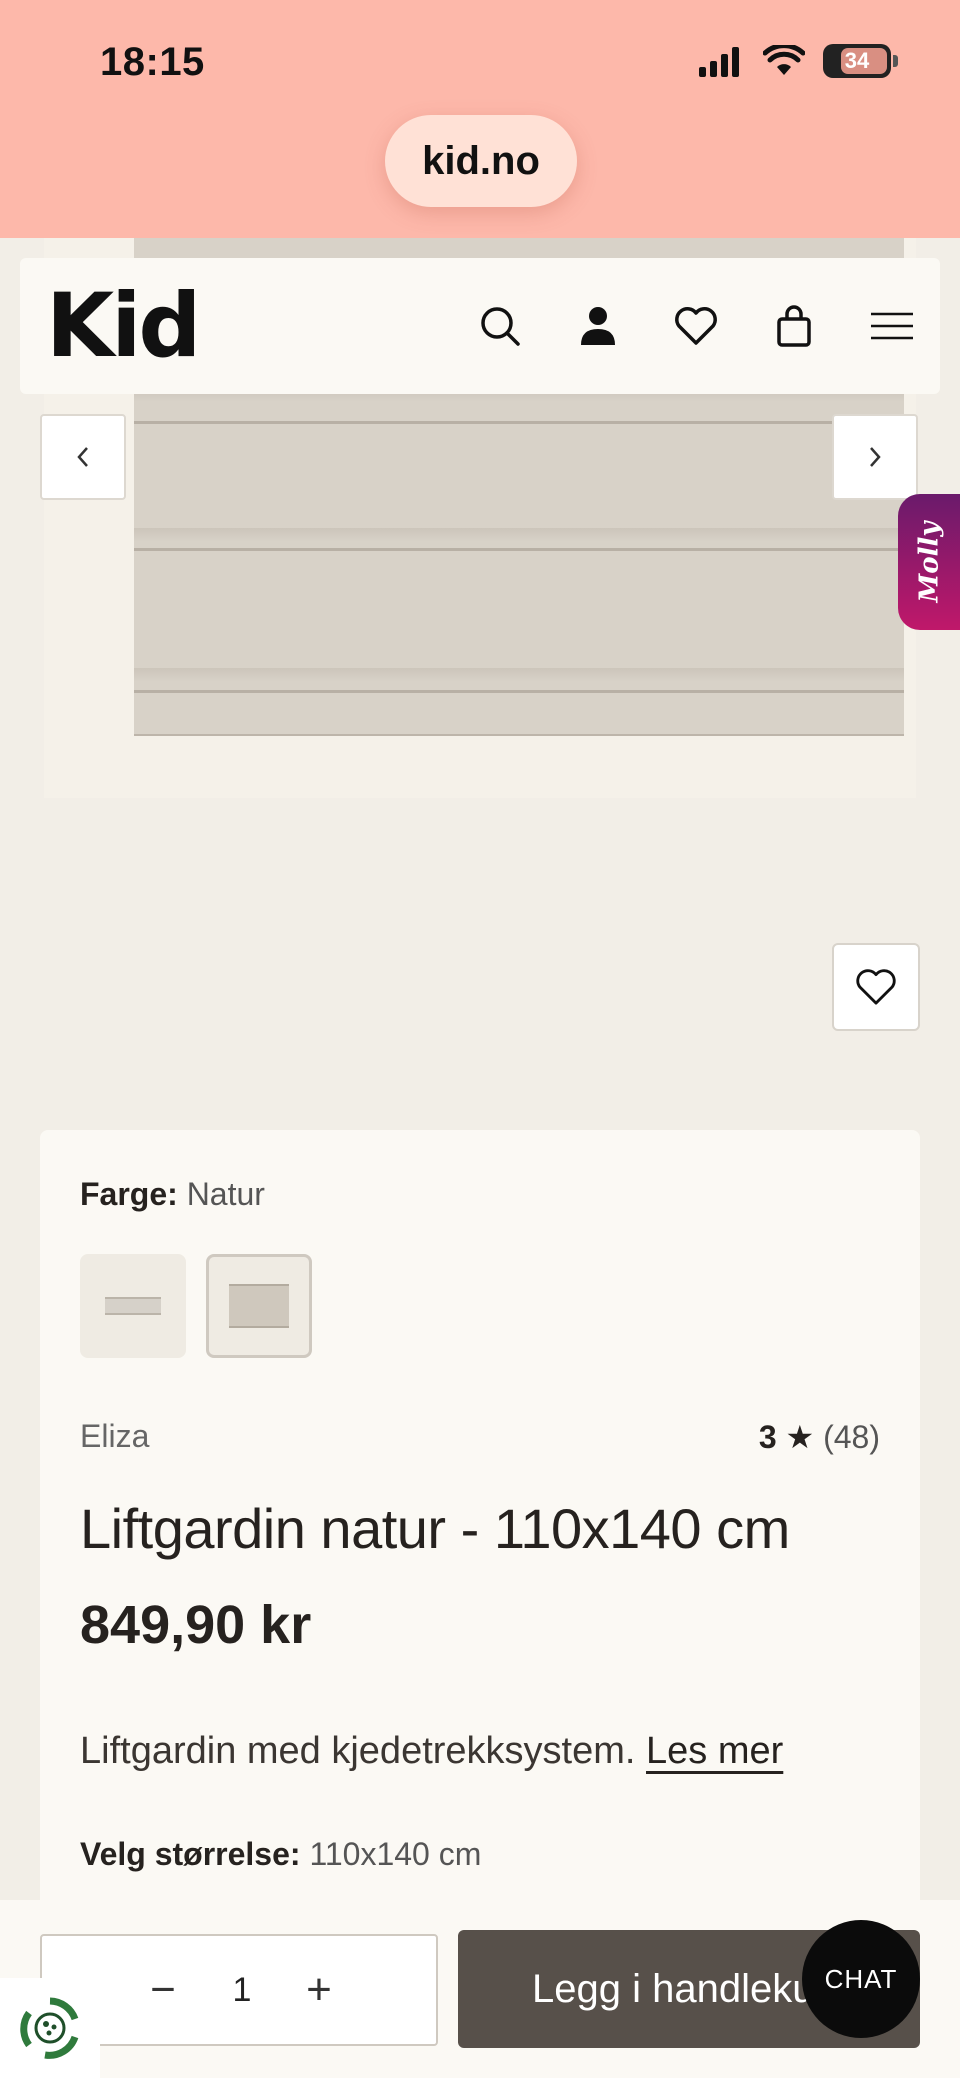 Image resolution: width=960 pixels, height=2078 pixels. I want to click on quantity-decrease-button: −, so click(163, 1990).